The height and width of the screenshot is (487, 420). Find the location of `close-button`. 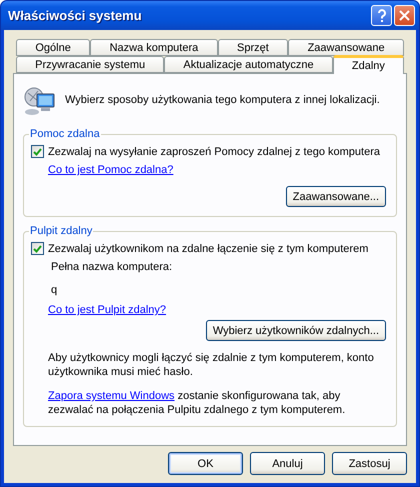

close-button is located at coordinates (404, 15).